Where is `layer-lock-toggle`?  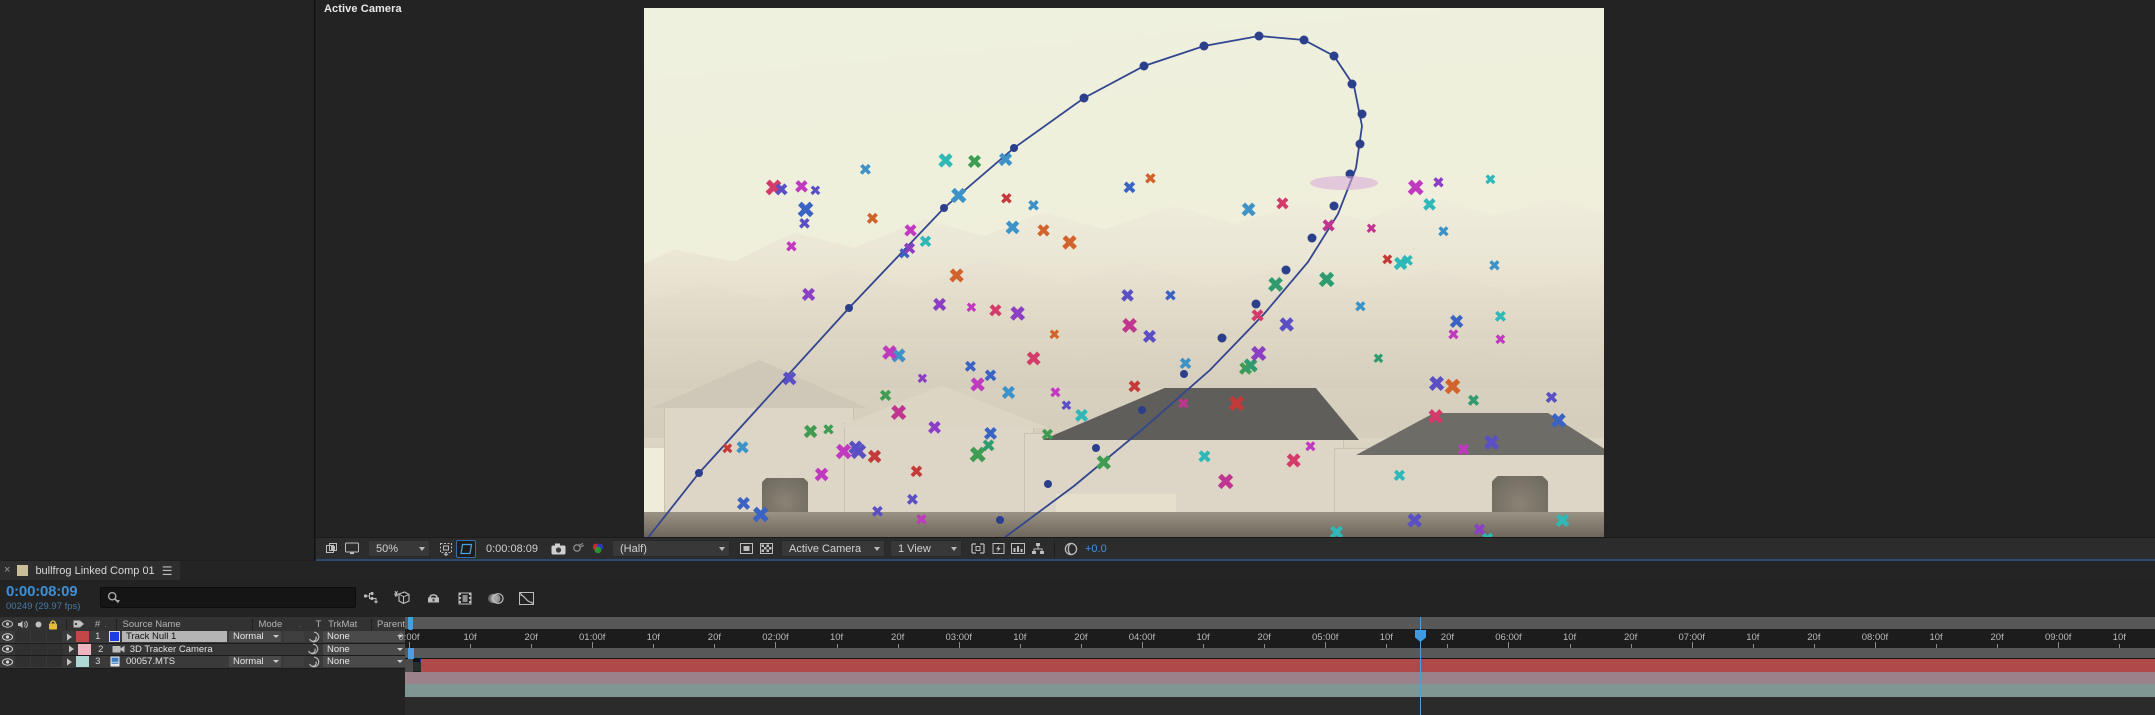
layer-lock-toggle is located at coordinates (54, 662).